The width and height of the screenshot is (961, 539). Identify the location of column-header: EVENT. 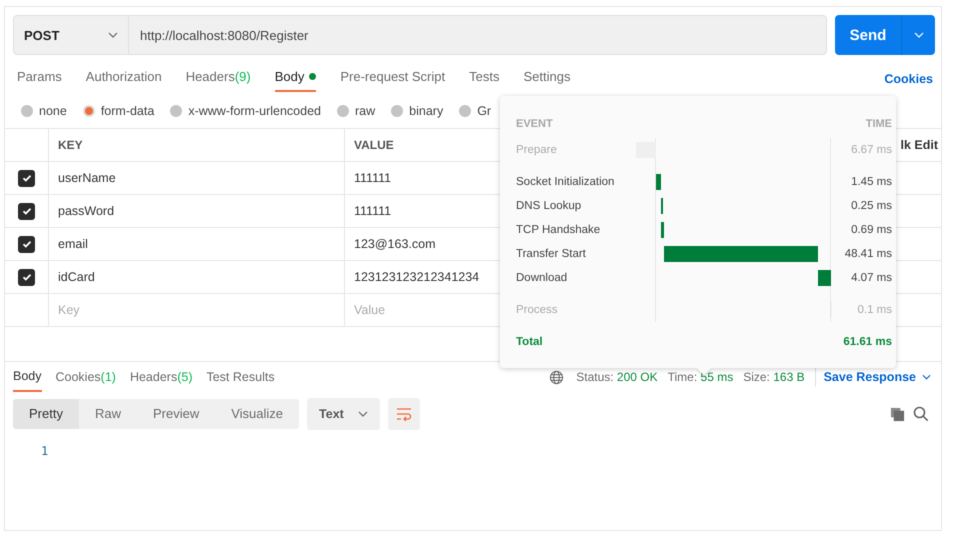
(534, 124).